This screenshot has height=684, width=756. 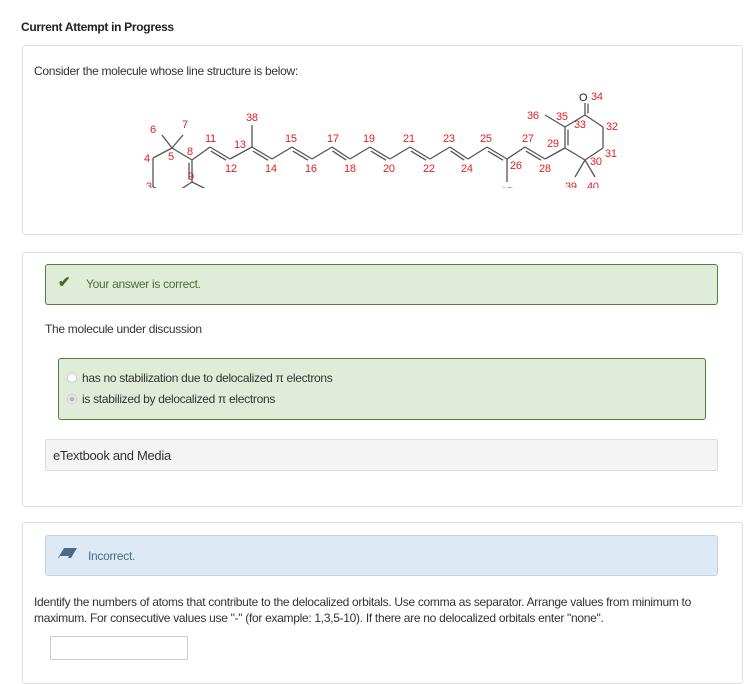 I want to click on atom-number-label: 33, so click(x=580, y=125).